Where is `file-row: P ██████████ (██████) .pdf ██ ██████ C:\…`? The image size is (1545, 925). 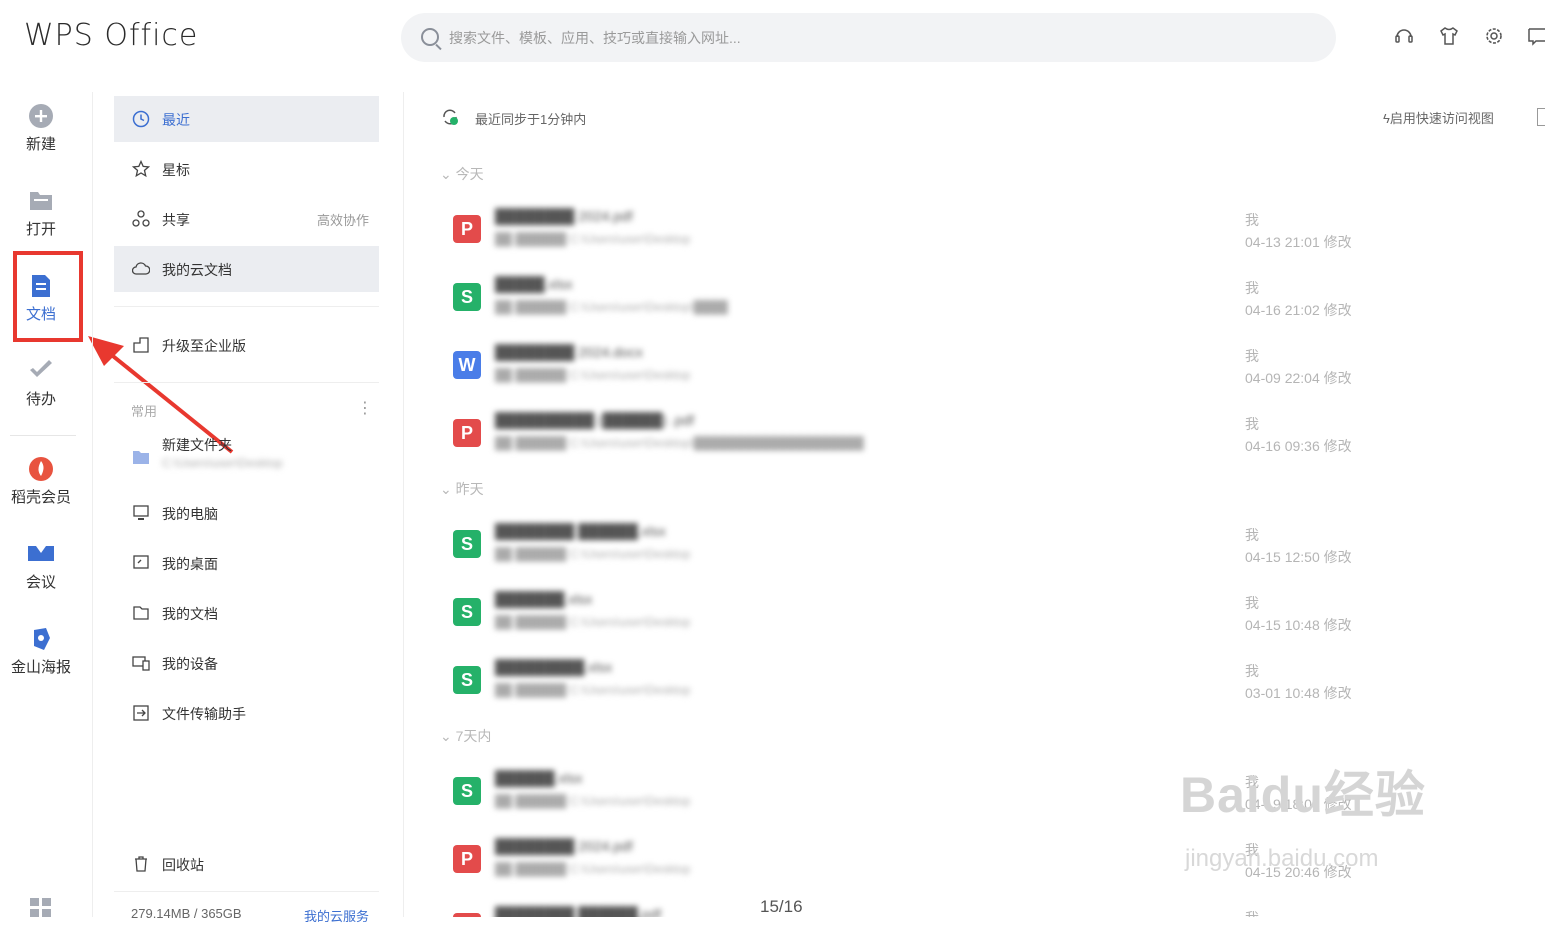
file-row: P ██████████ (██████) .pdf ██ ██████ C:\… is located at coordinates (915, 438).